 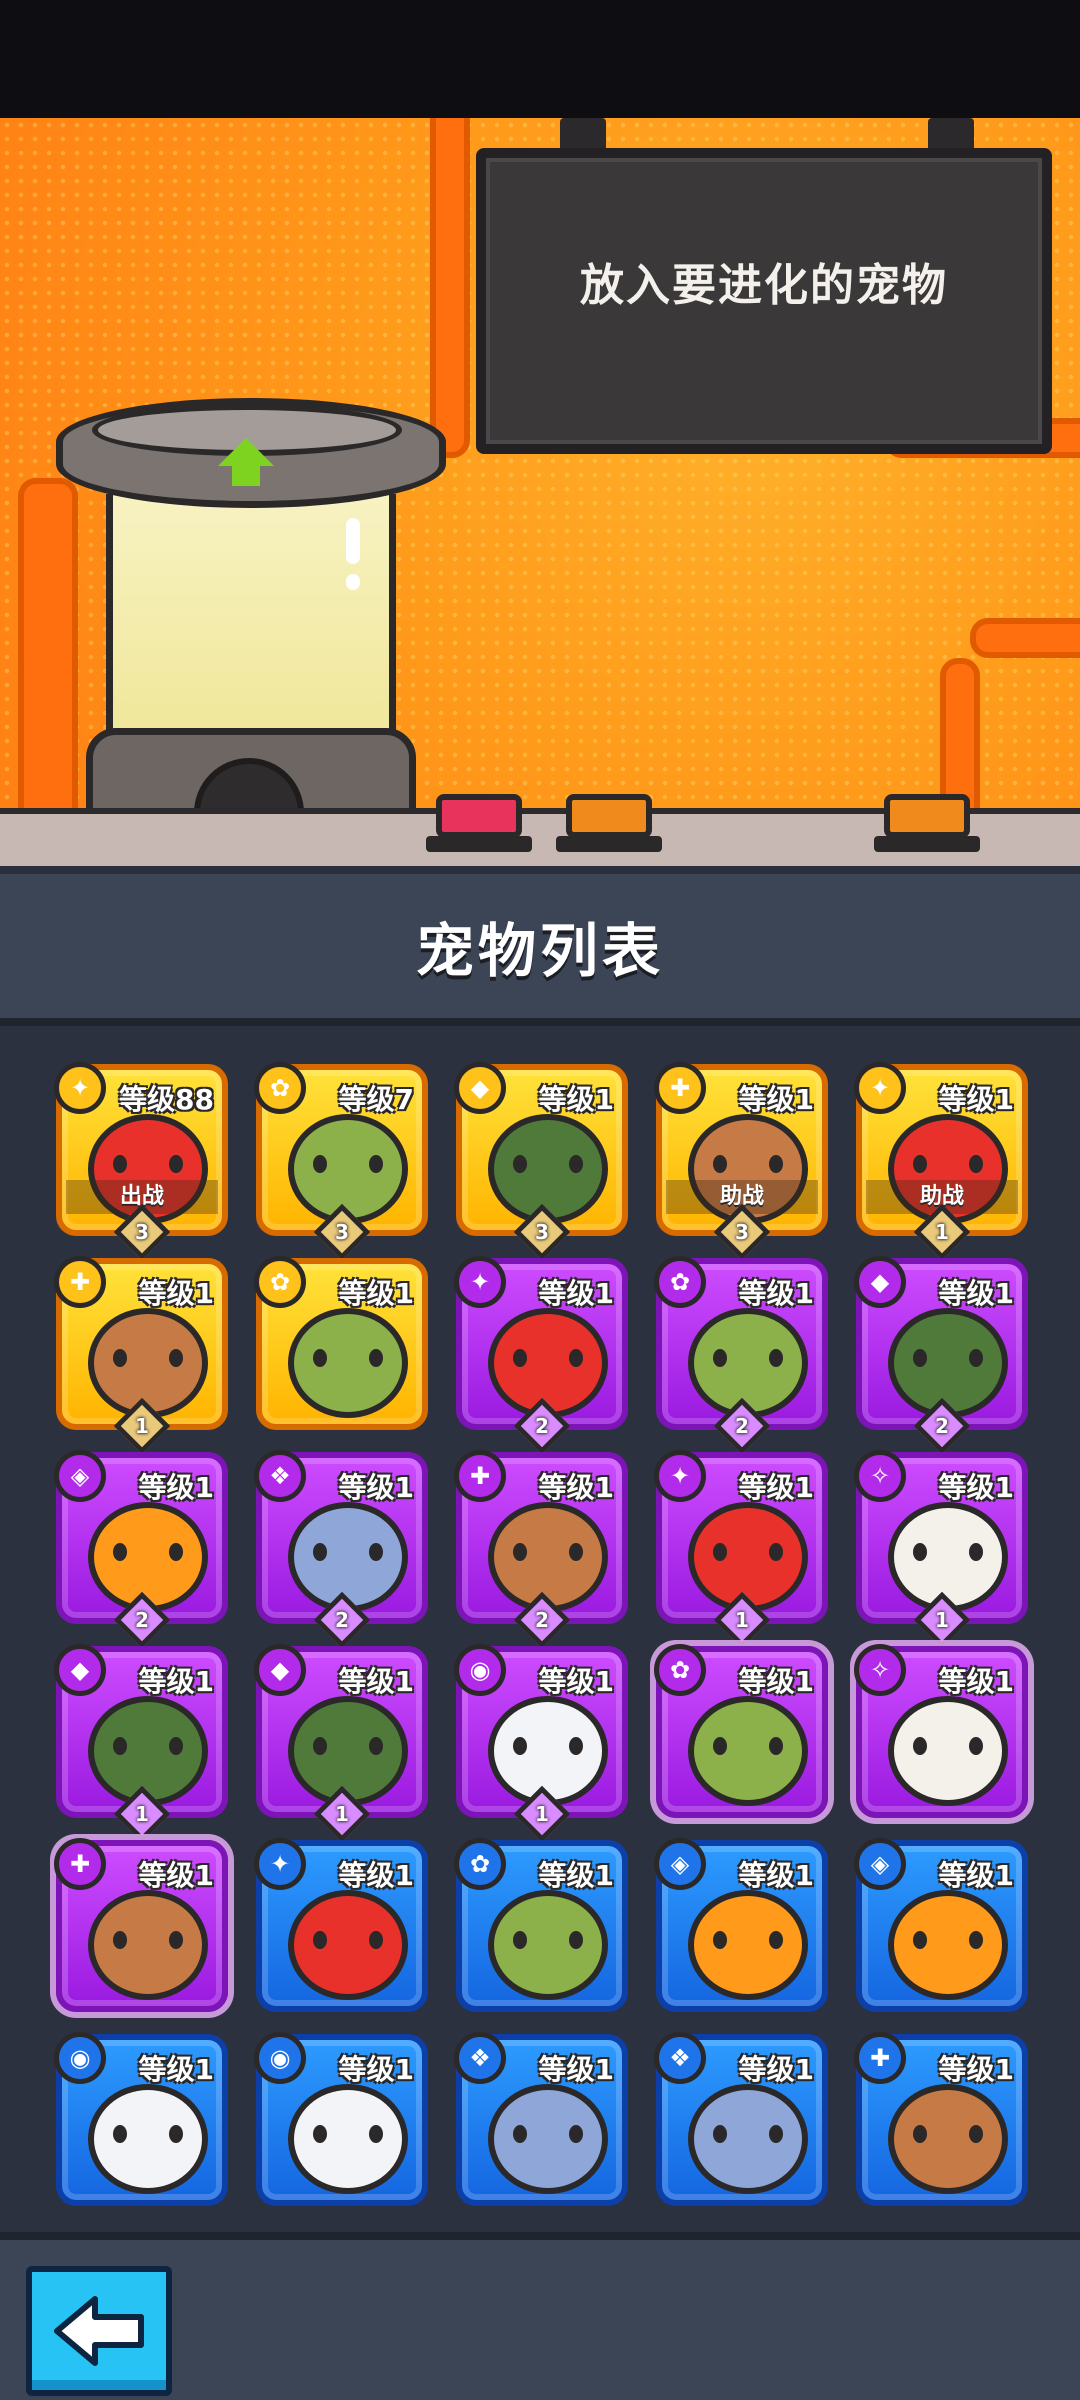 I want to click on pet-card: ✚ 等级1 2, so click(x=541, y=1549).